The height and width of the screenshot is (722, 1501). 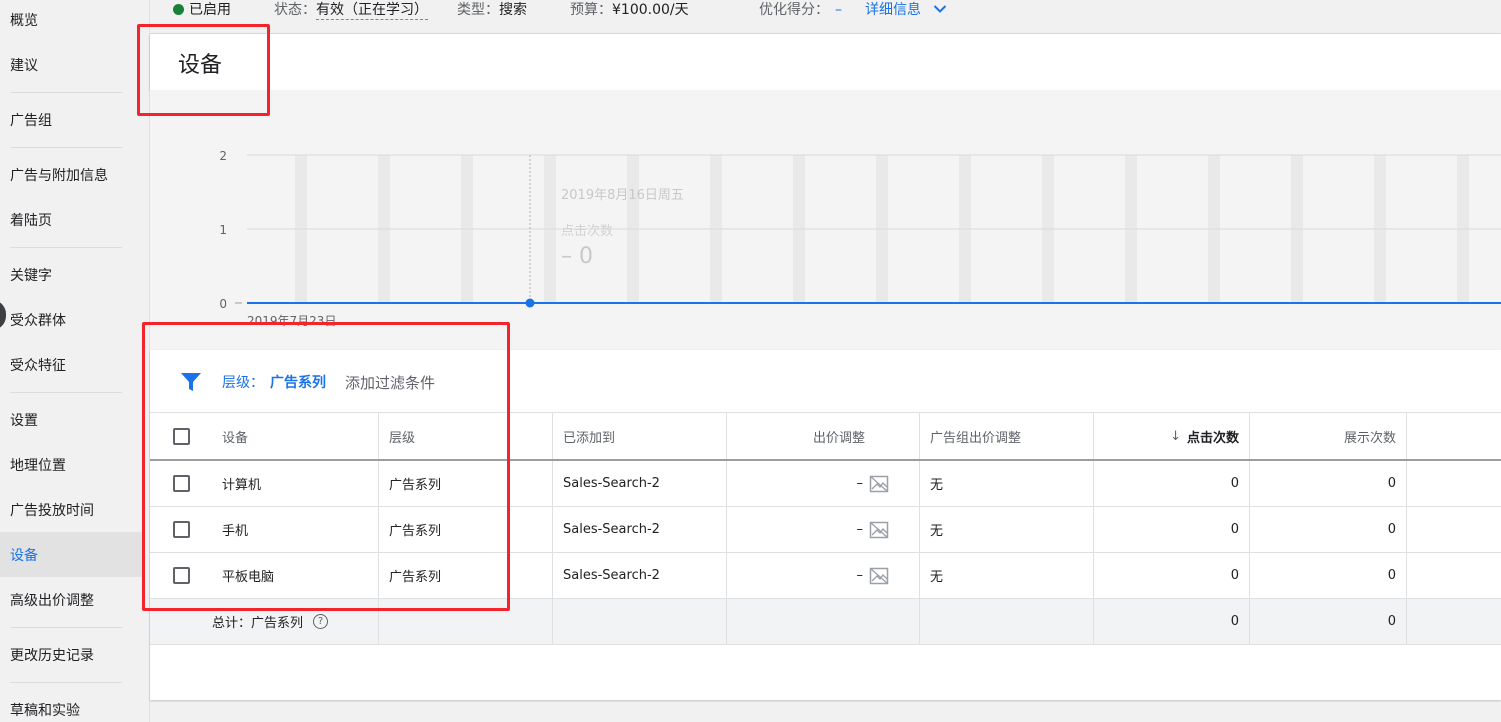 What do you see at coordinates (71, 119) in the screenshot?
I see `sidebar-item-ad-groups: 广告组` at bounding box center [71, 119].